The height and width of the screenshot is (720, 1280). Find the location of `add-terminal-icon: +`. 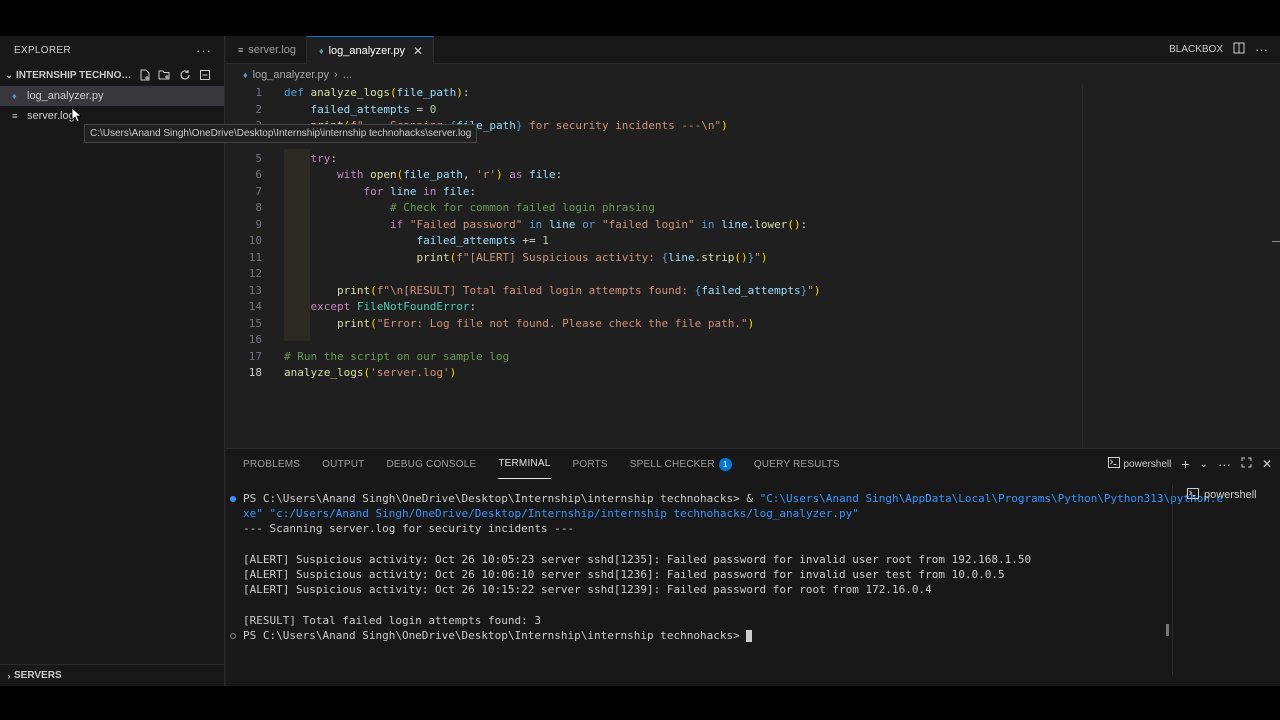

add-terminal-icon: + is located at coordinates (1185, 464).